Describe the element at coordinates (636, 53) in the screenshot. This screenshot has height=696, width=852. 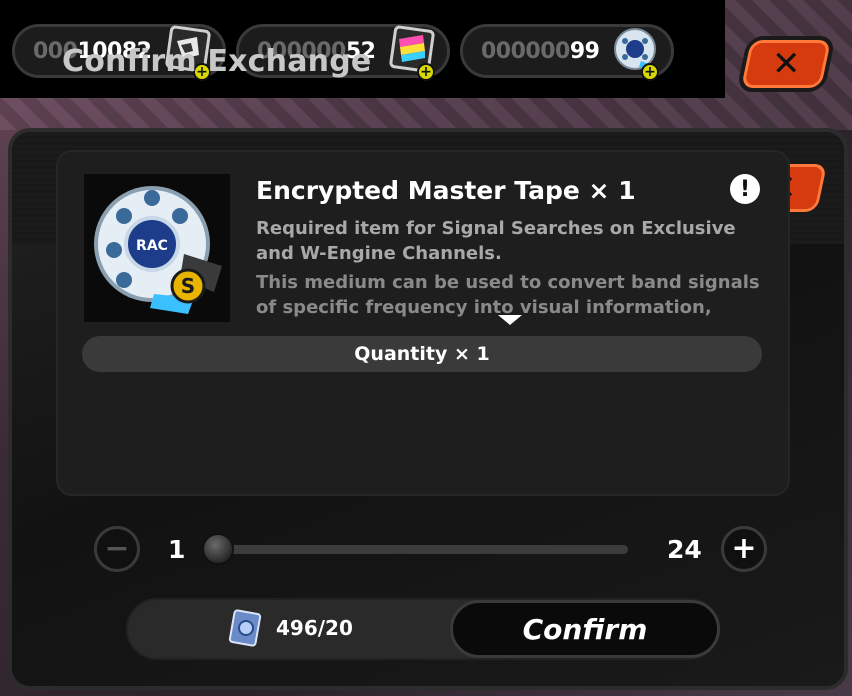
I see `master-tape-icon: +` at that location.